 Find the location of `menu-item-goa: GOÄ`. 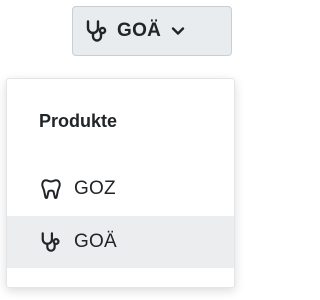

menu-item-goa: GOÄ is located at coordinates (120, 242).